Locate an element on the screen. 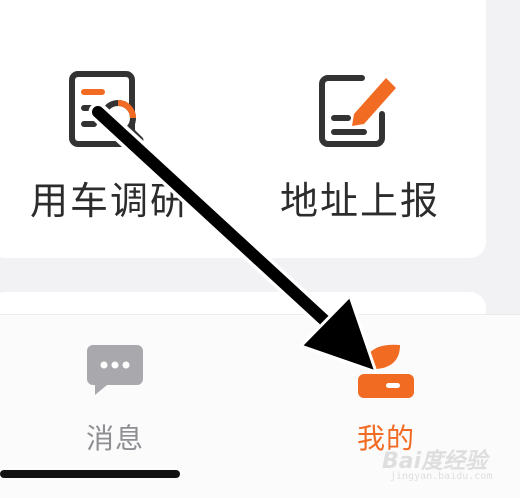 The image size is (520, 498). watermark-url: jingyan.baidu.com is located at coordinates (441, 476).